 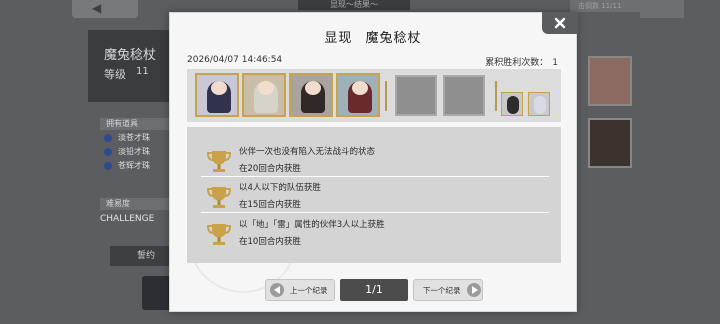 I want to click on level-value: 11, so click(x=142, y=71).